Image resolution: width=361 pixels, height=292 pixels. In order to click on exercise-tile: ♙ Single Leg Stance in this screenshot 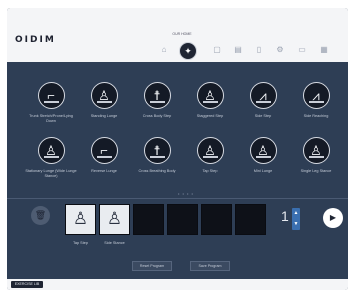, I will do `click(316, 155)`.